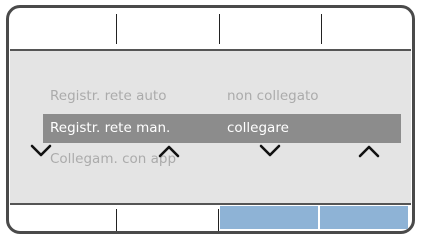 The width and height of the screenshot is (427, 241). I want to click on menu-item-label: Registr. rete auto, so click(108, 96).